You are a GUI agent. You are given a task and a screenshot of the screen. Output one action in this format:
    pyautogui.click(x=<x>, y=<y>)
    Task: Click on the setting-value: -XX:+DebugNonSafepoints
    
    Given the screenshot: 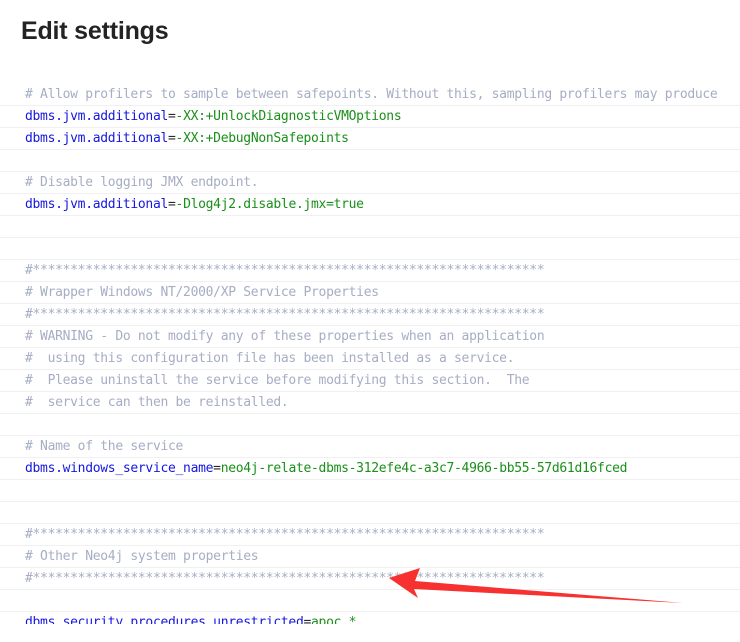 What is the action you would take?
    pyautogui.click(x=262, y=138)
    